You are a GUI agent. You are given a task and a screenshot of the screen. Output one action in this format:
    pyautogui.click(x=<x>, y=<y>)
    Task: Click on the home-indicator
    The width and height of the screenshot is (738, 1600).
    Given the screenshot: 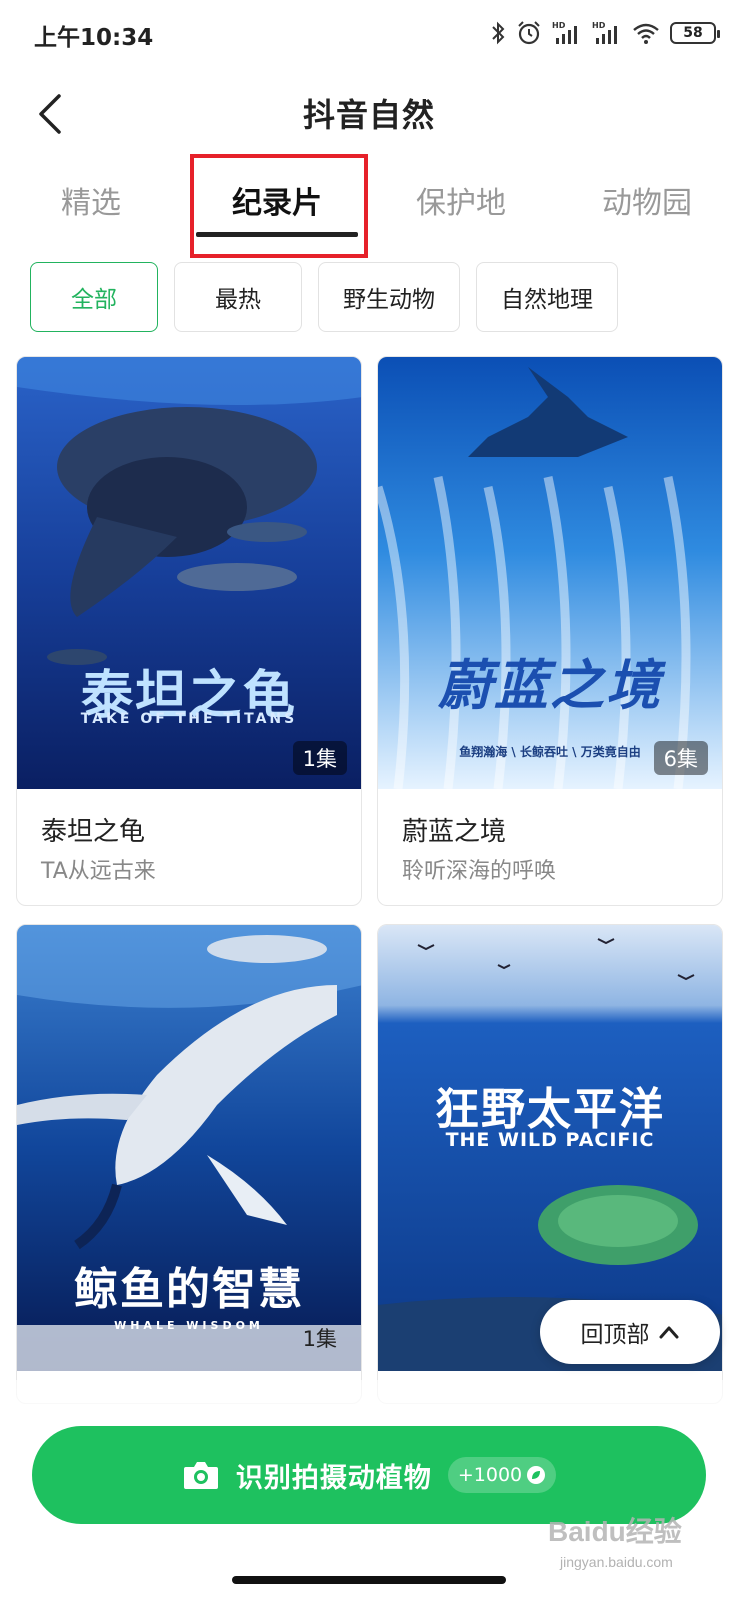 What is the action you would take?
    pyautogui.click(x=369, y=1580)
    